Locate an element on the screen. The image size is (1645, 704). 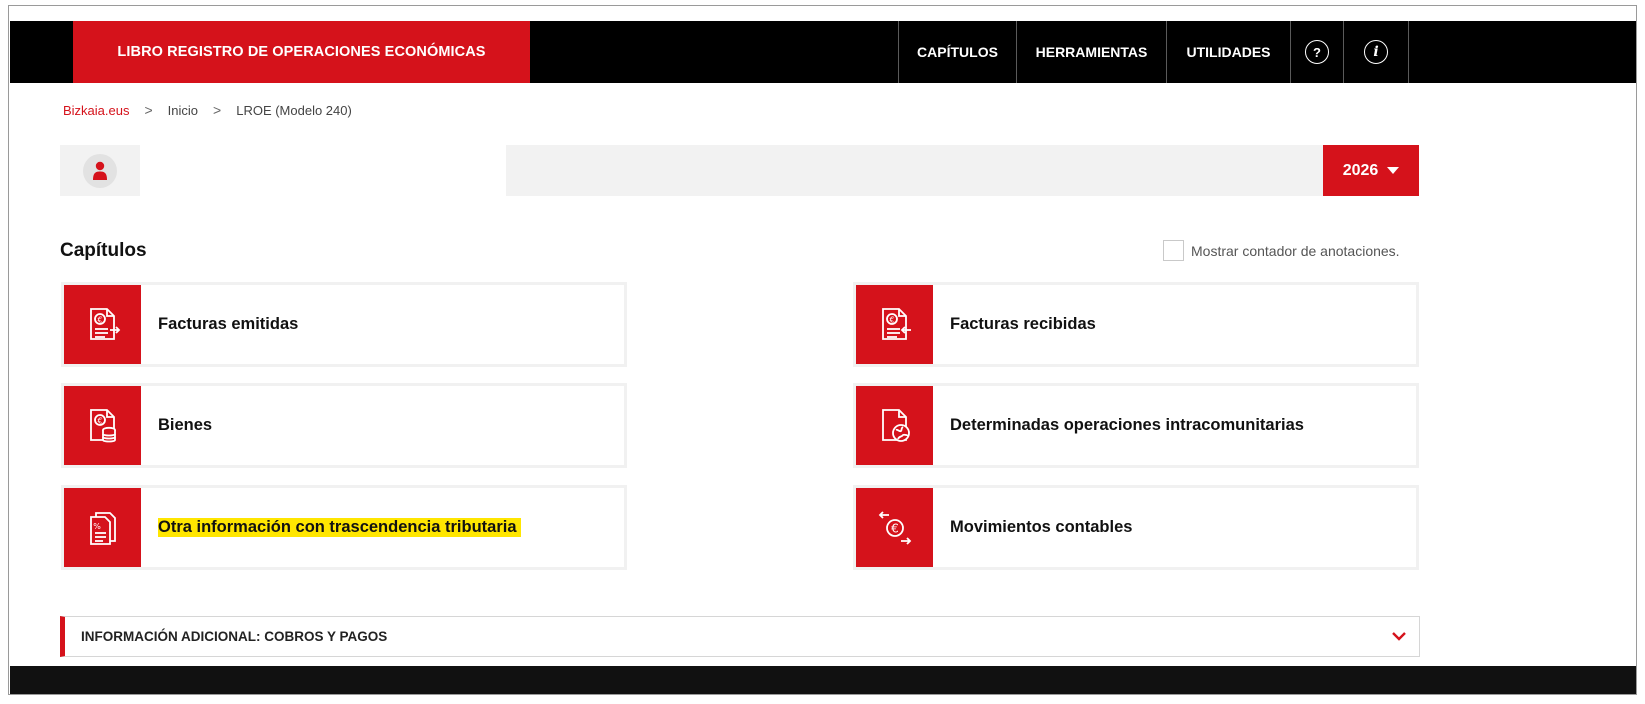
card-bienes: € Bienes is located at coordinates (344, 425).